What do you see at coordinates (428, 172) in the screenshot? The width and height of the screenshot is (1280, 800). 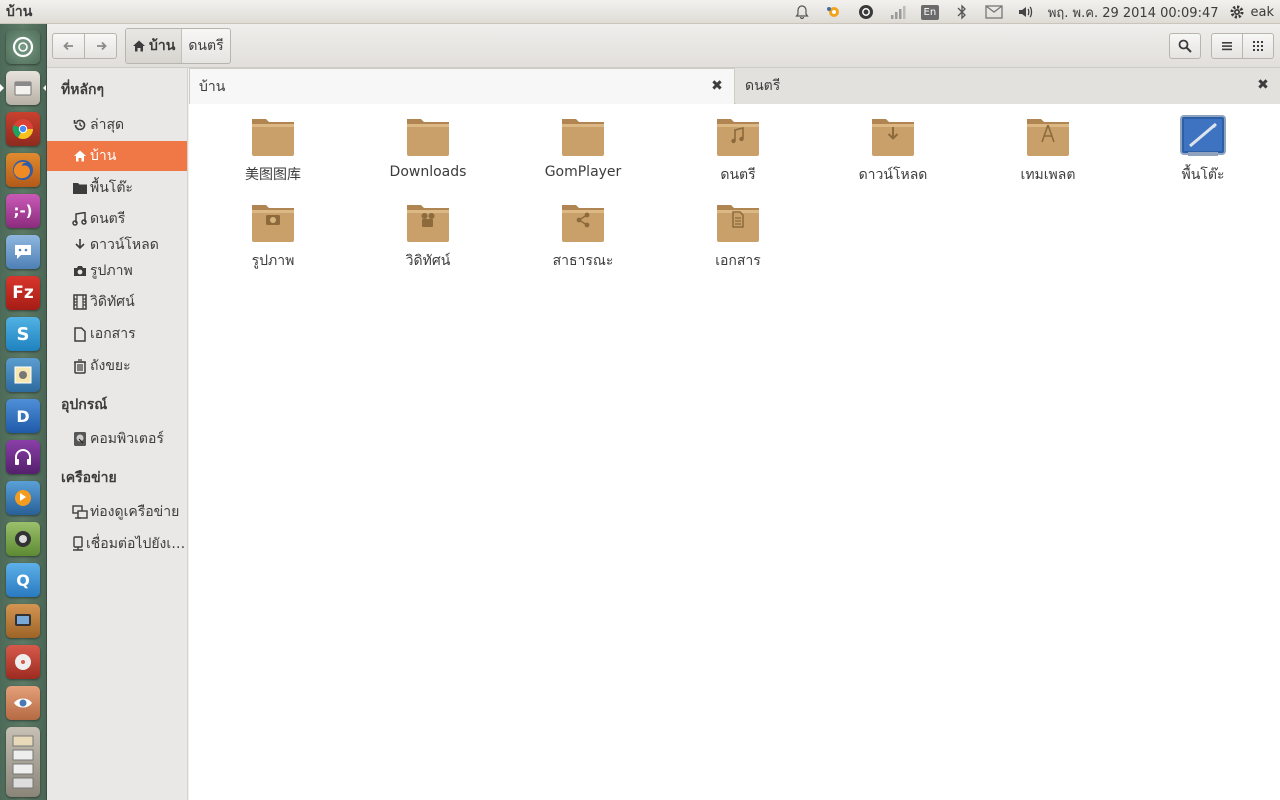 I see `file-name: Downloads` at bounding box center [428, 172].